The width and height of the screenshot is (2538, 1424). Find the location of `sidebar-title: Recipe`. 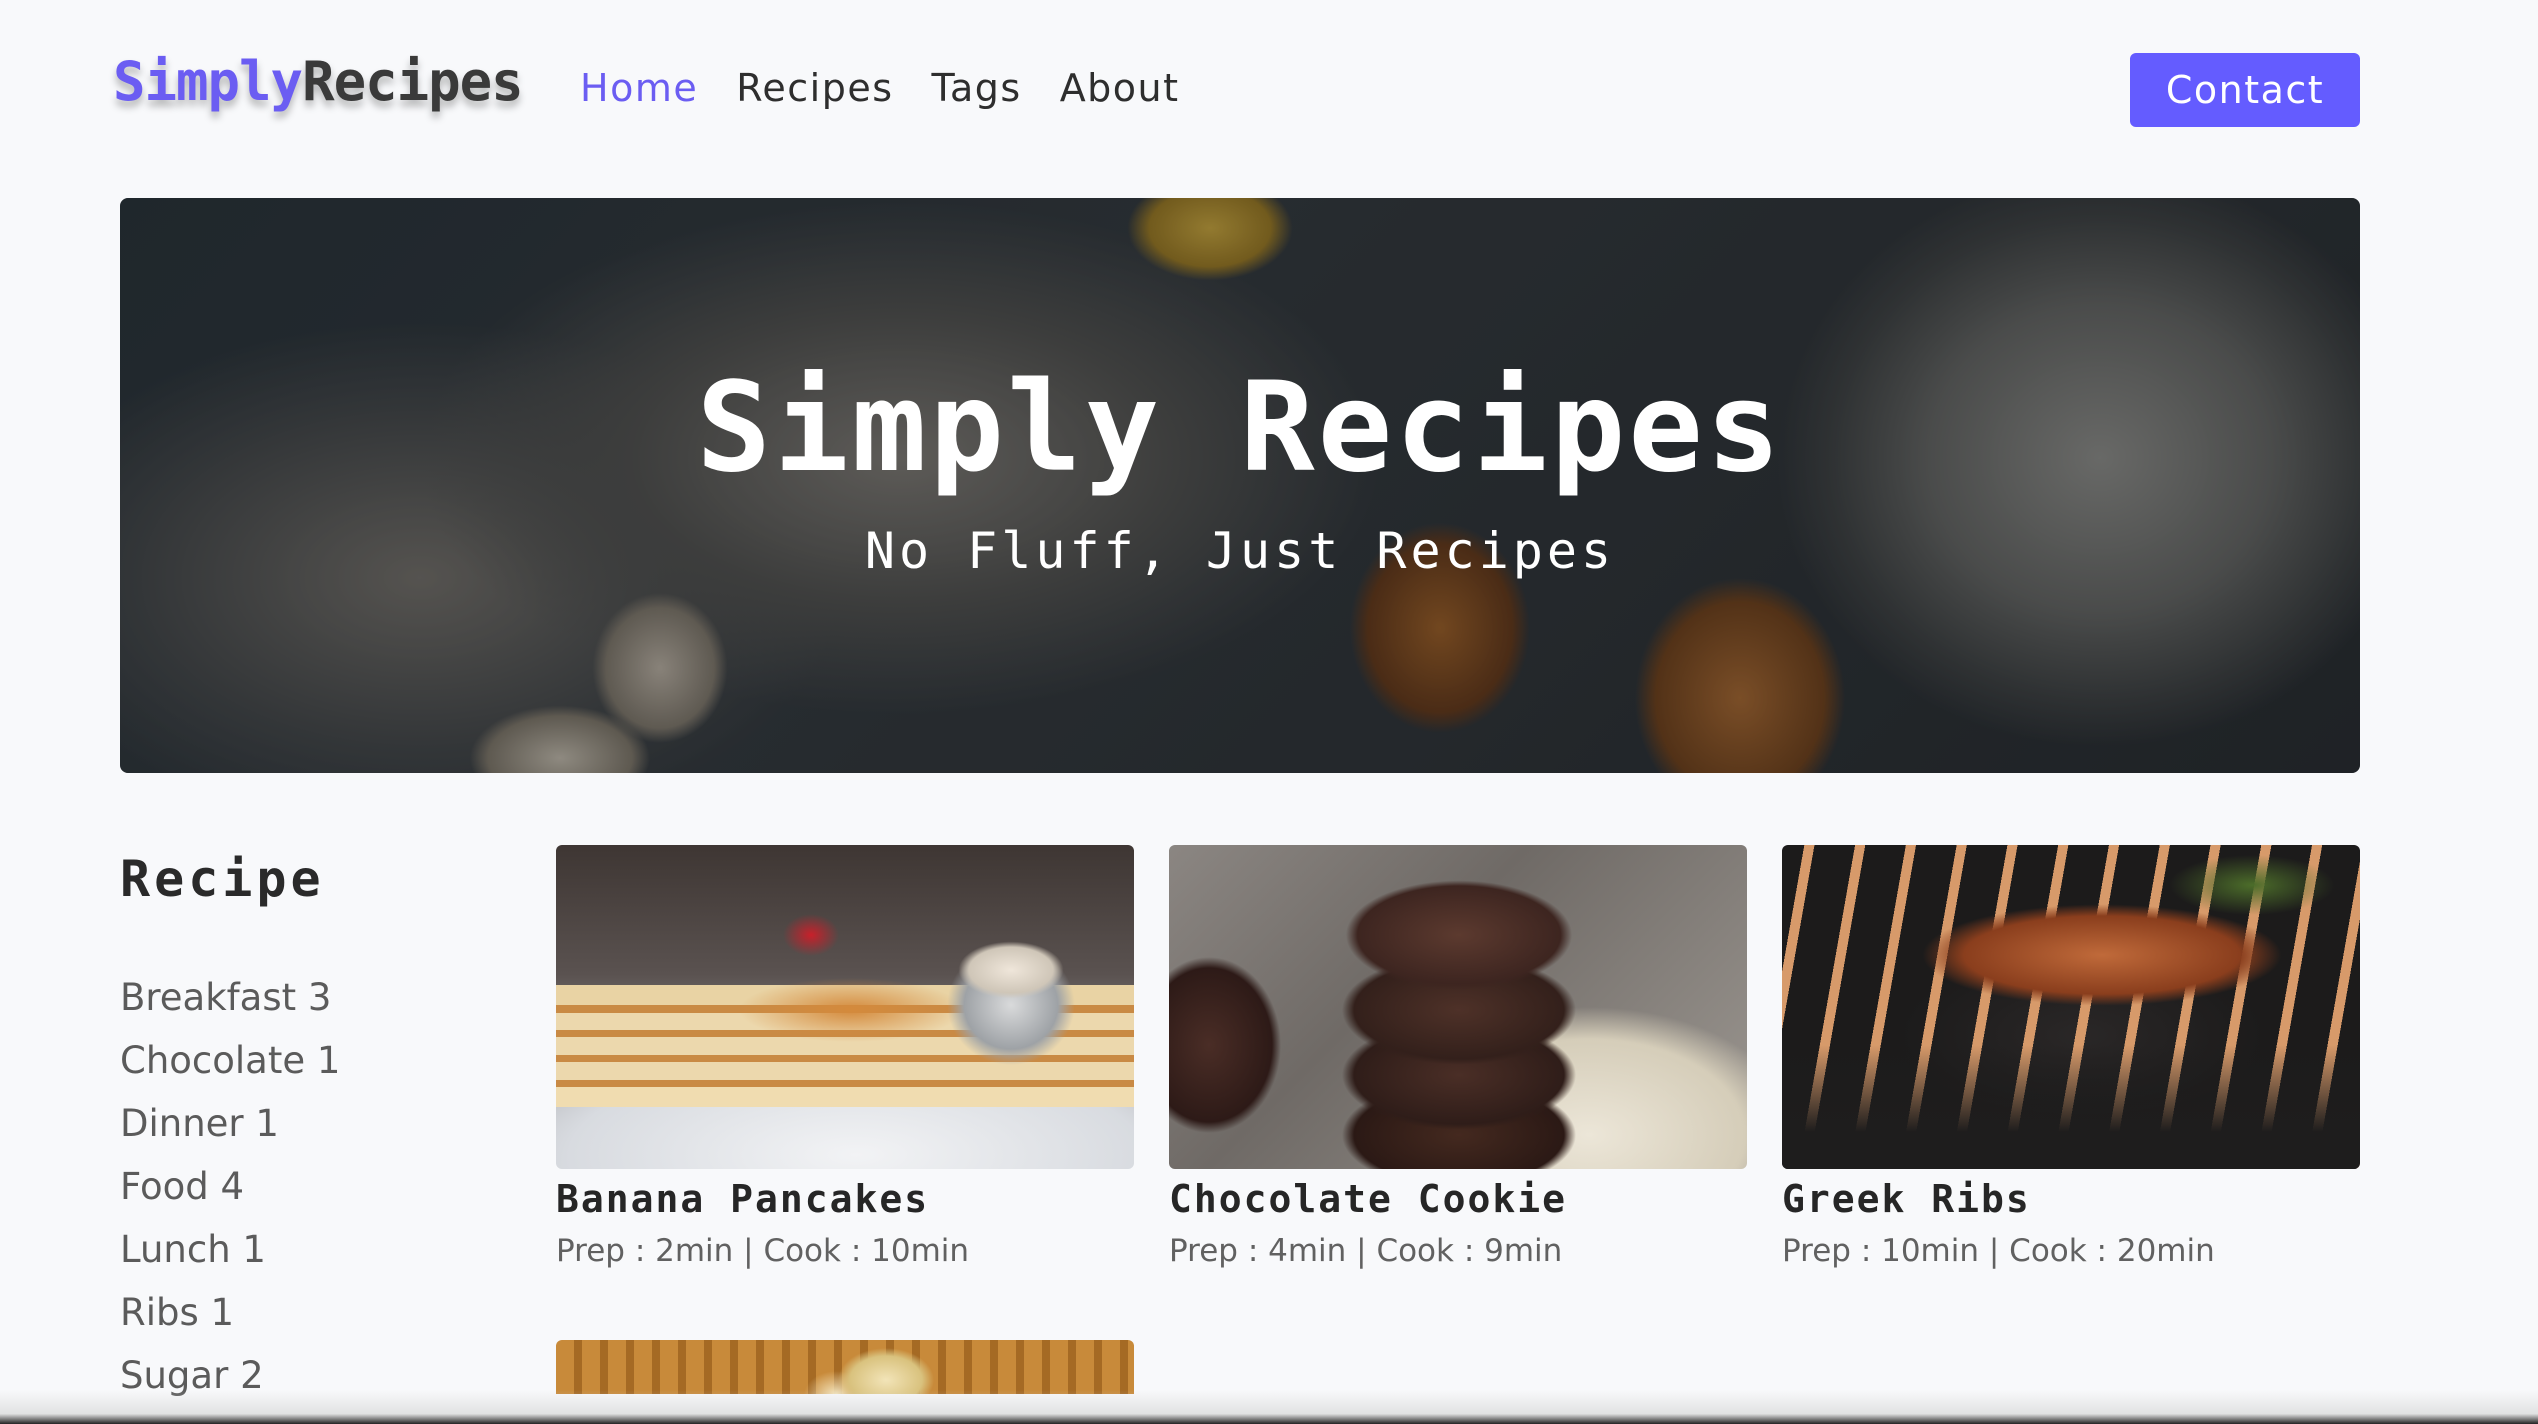

sidebar-title: Recipe is located at coordinates (222, 879).